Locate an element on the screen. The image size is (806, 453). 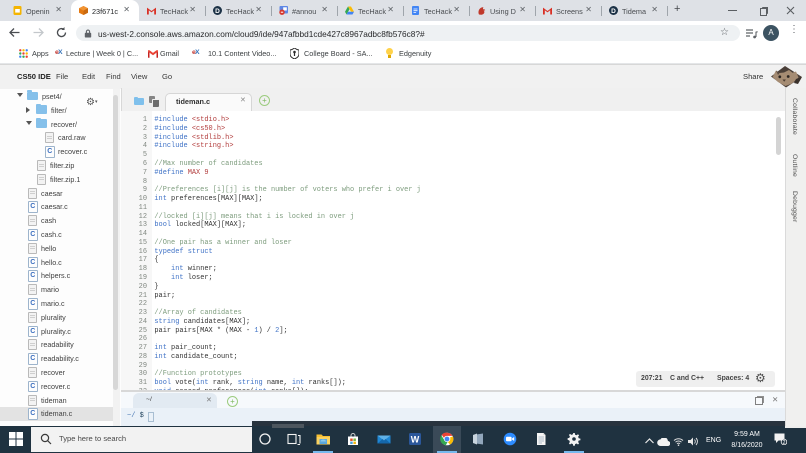
svg-text: 2 is located at coordinates (784, 442).